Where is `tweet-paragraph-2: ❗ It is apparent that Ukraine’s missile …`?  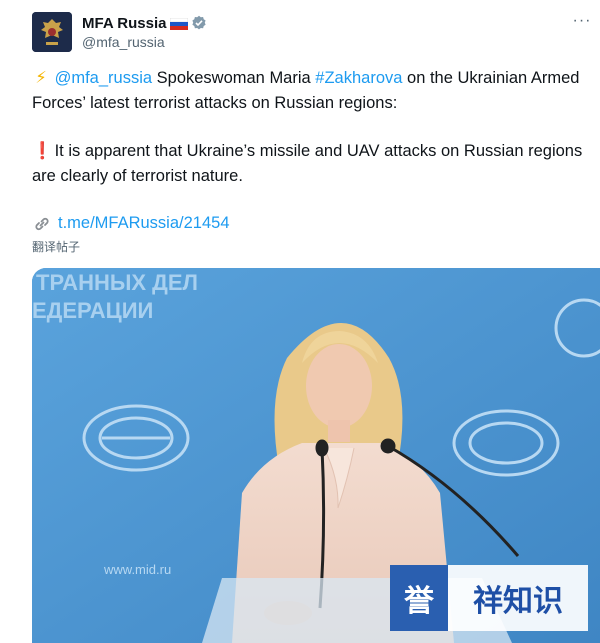
tweet-paragraph-2: ❗ It is apparent that Ukraine’s missile … is located at coordinates (312, 164).